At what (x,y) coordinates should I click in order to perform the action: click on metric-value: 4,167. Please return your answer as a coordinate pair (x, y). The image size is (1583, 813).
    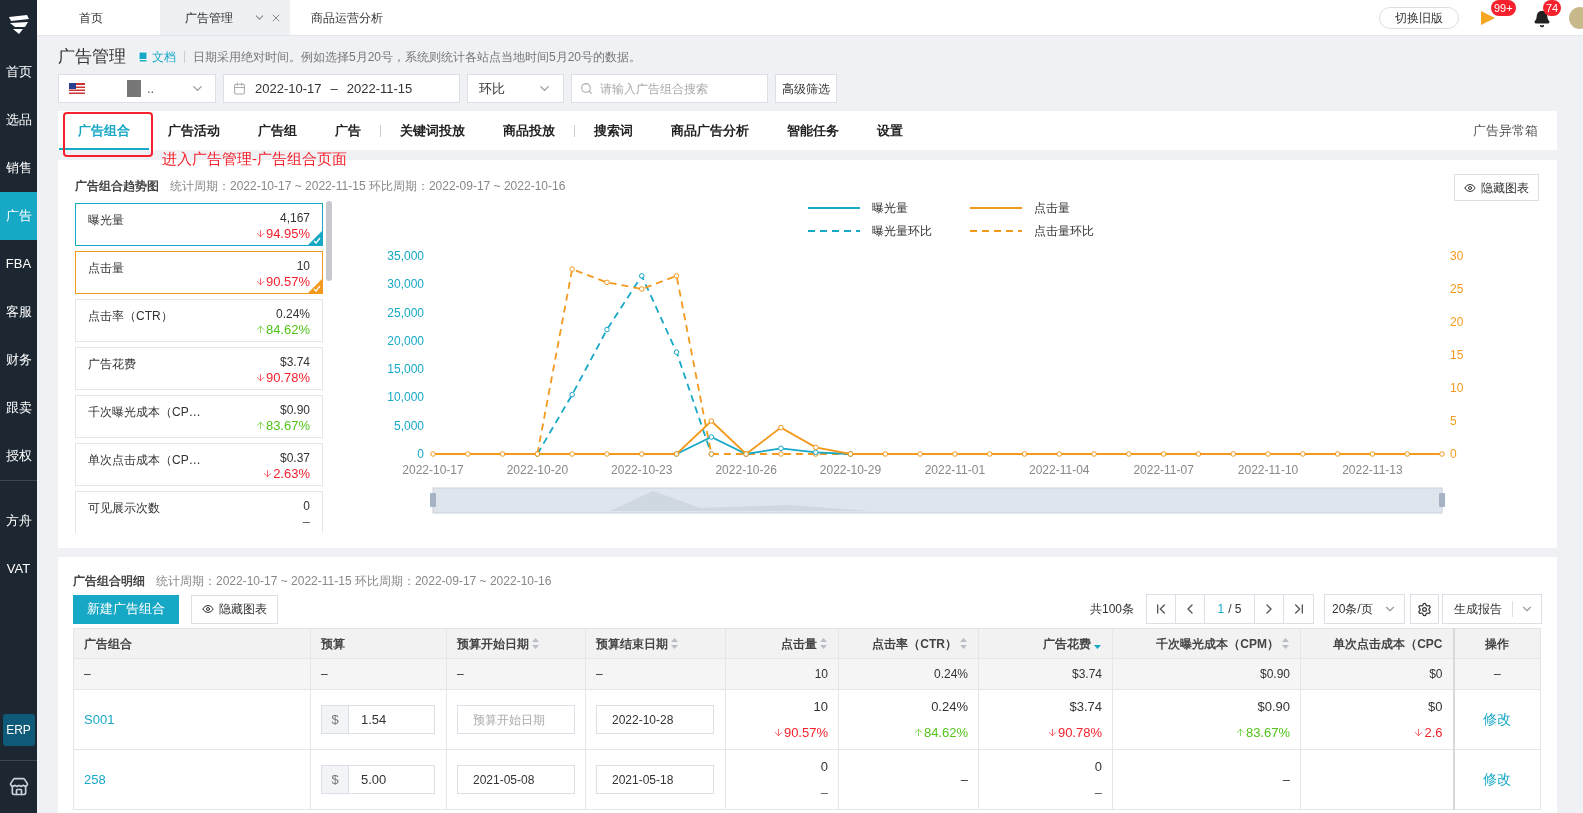
    Looking at the image, I should click on (294, 218).